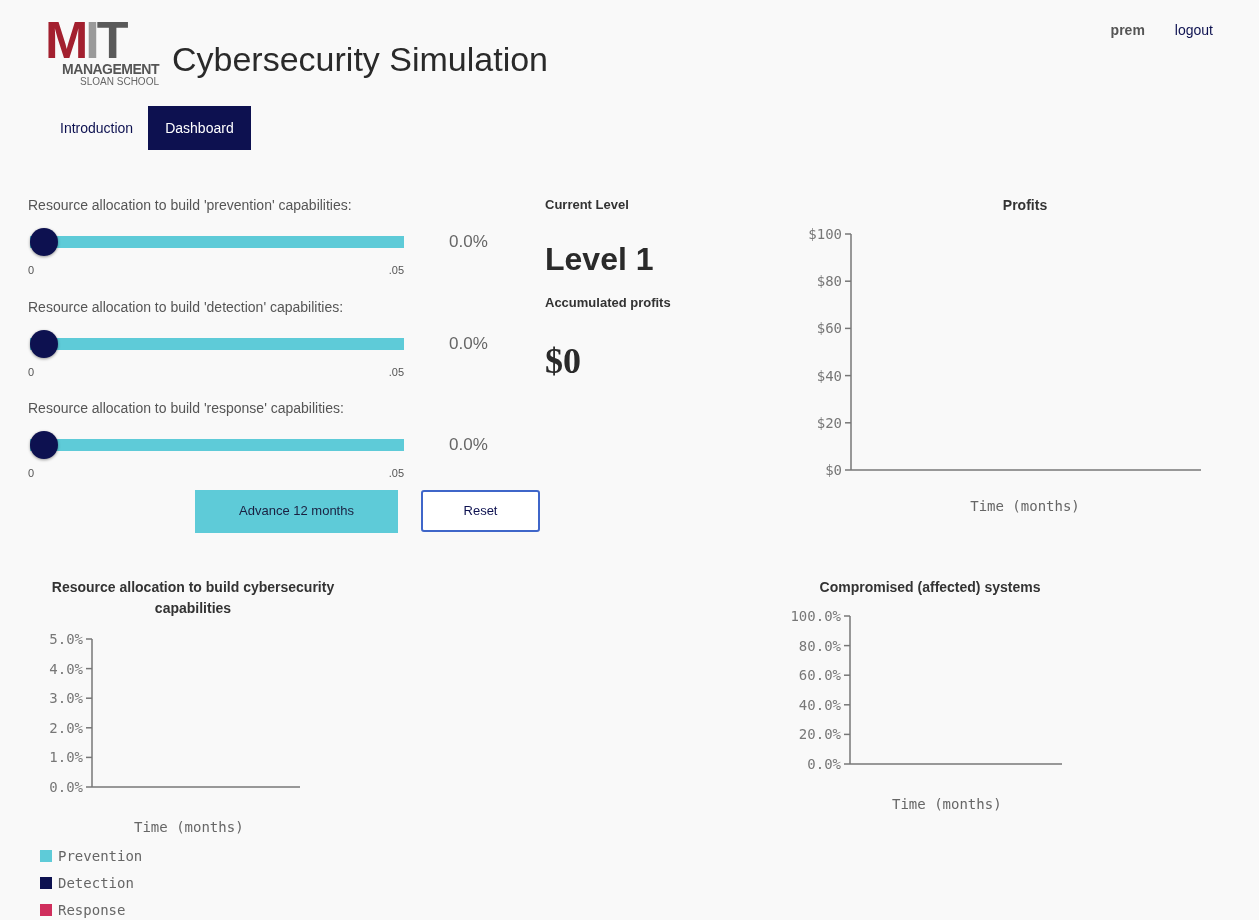 The width and height of the screenshot is (1259, 920). I want to click on slider-label: Resource allocation to build 'response' capabilities:, so click(186, 408).